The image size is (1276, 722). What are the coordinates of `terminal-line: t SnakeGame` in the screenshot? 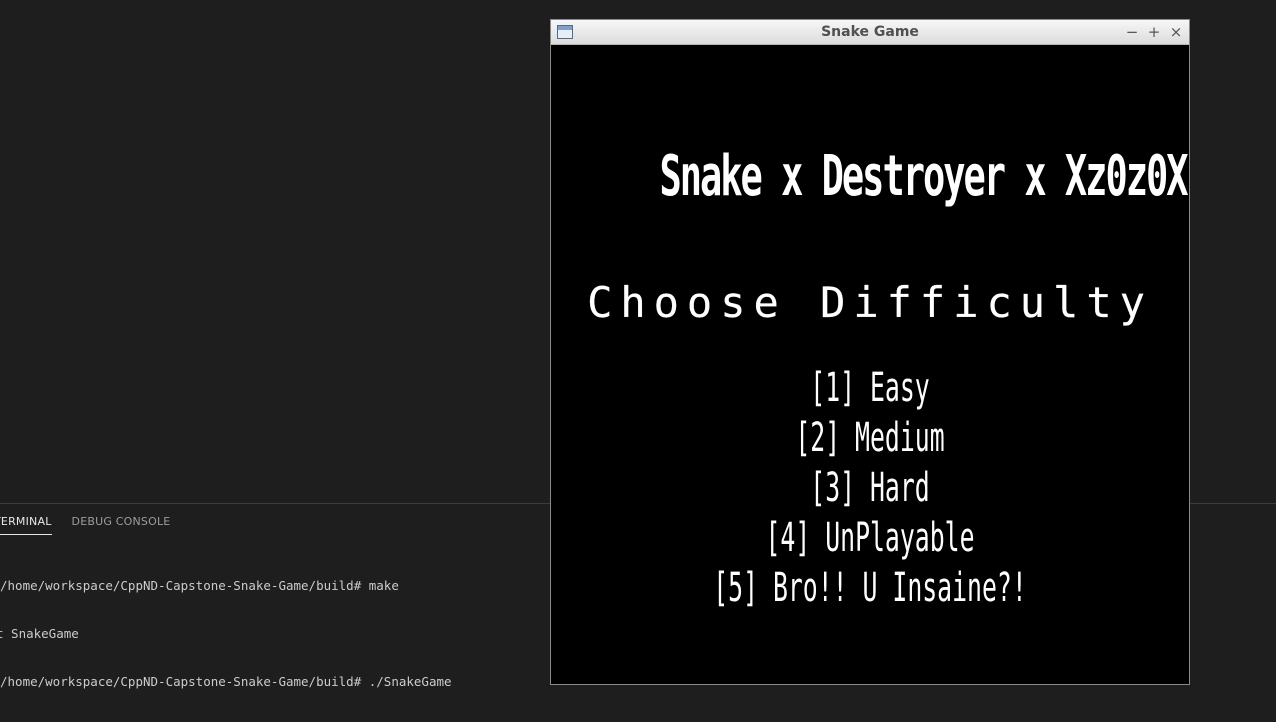 It's located at (39, 633).